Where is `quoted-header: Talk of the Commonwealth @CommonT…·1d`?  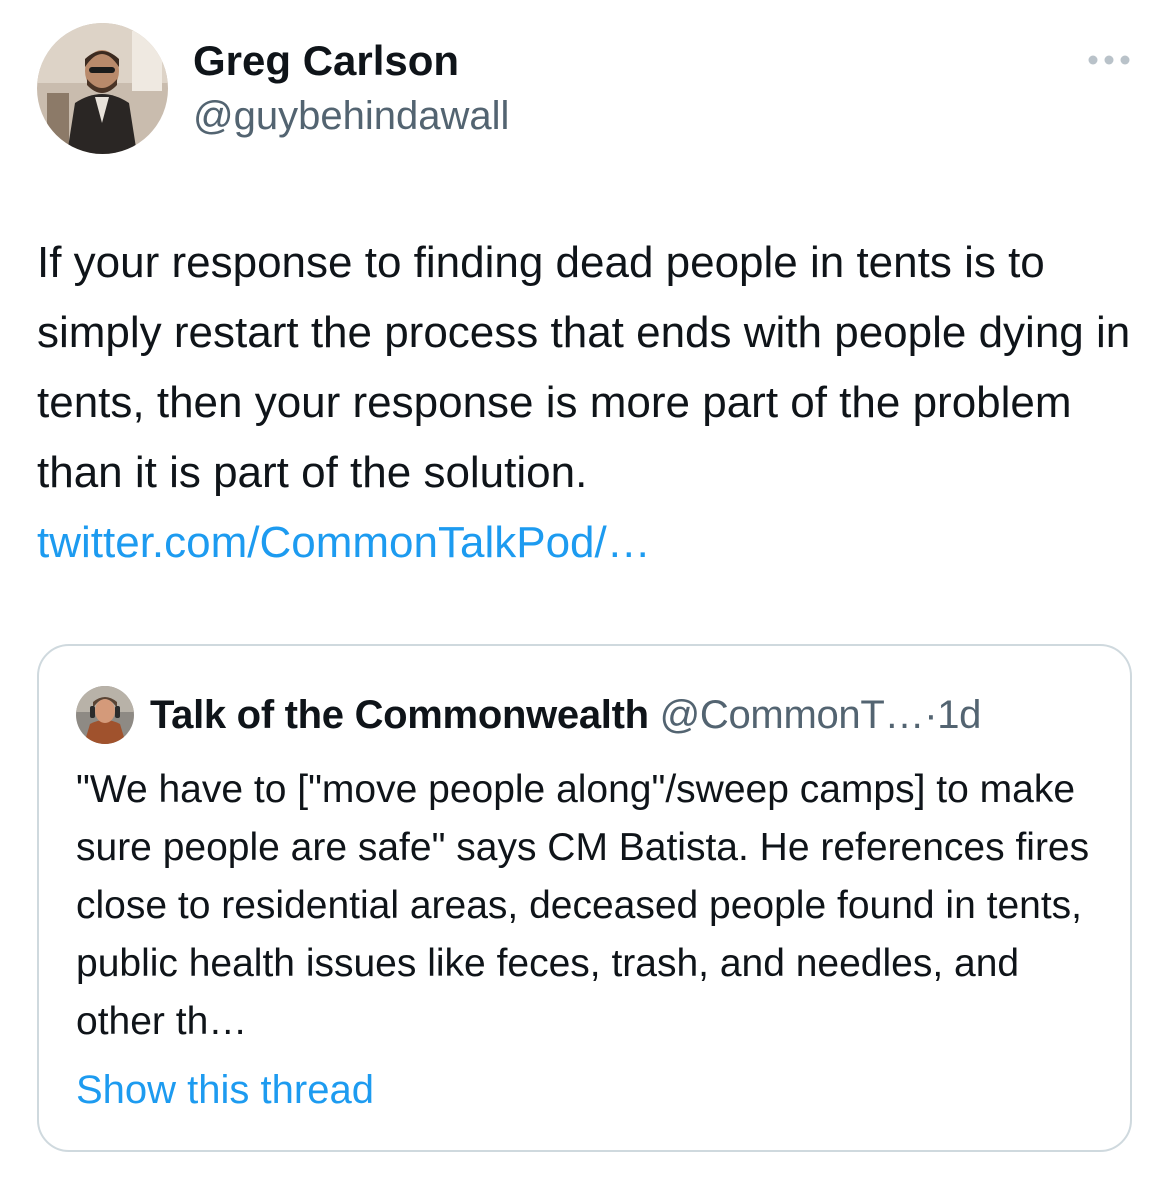 quoted-header: Talk of the Commonwealth @CommonT…·1d is located at coordinates (565, 715).